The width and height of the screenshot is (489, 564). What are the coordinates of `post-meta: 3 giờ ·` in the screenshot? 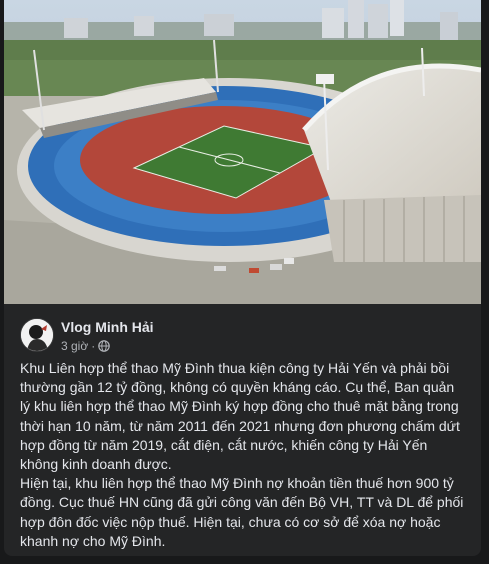 It's located at (86, 346).